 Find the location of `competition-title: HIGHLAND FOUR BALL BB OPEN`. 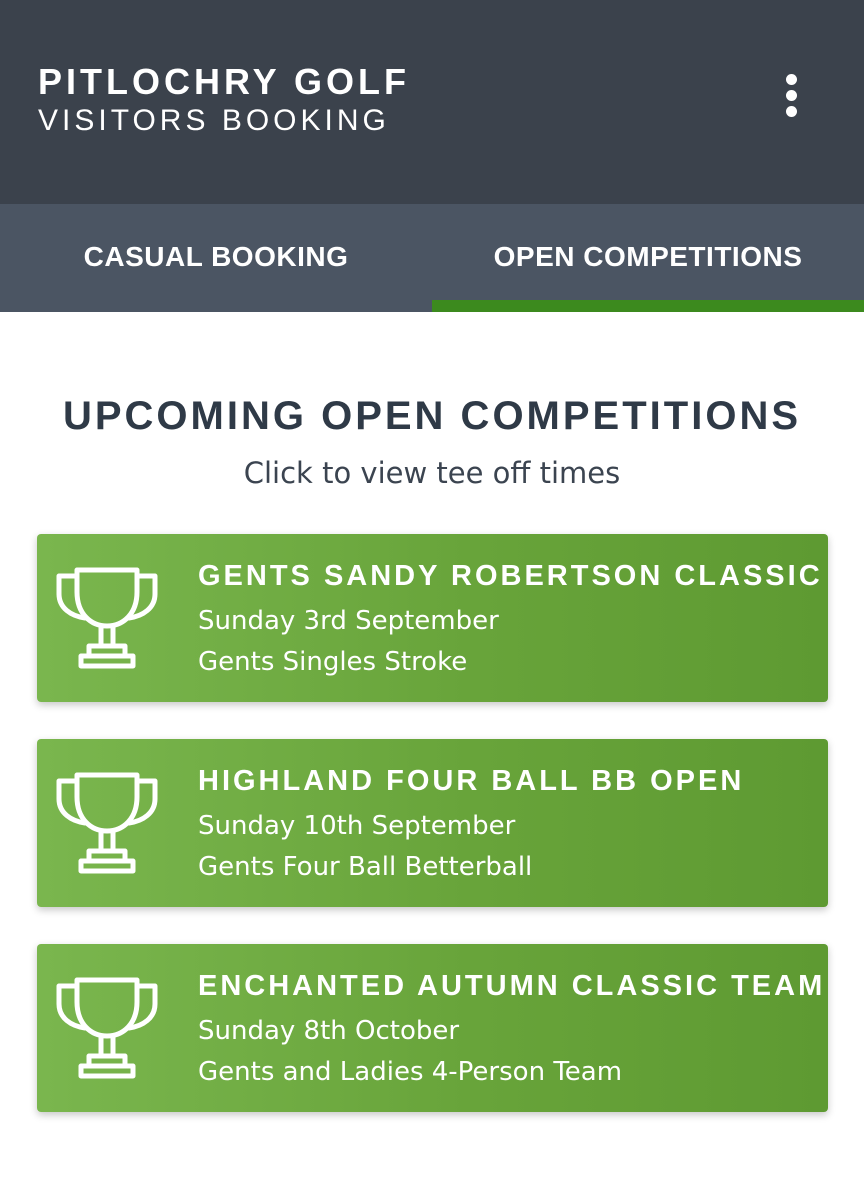

competition-title: HIGHLAND FOUR BALL BB OPEN is located at coordinates (471, 781).